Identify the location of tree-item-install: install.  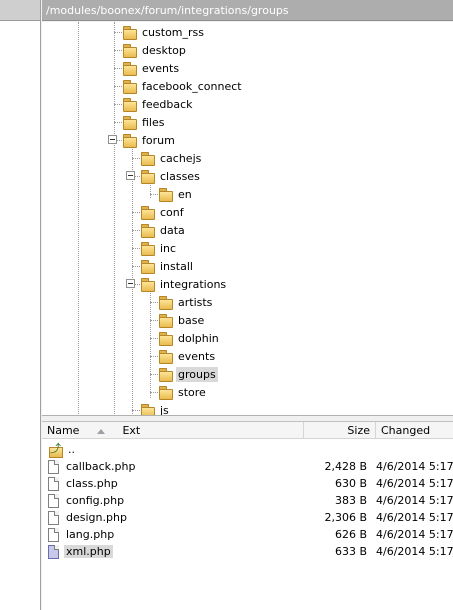
(167, 266).